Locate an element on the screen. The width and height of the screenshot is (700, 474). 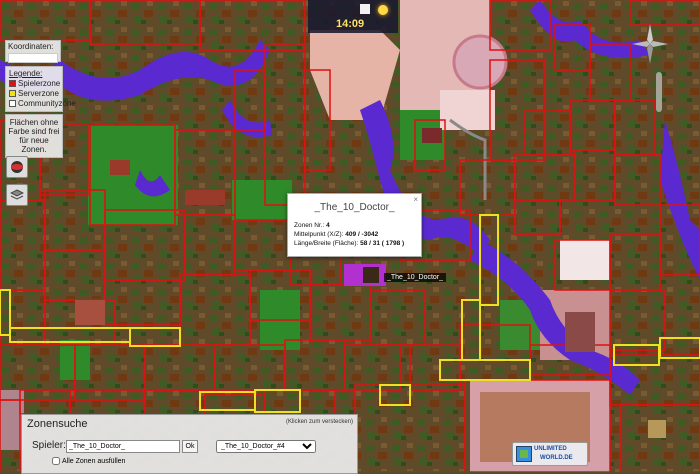
zone-center-row: Mittelpunkt (X/Z): 409 / -3042 is located at coordinates (354, 234).